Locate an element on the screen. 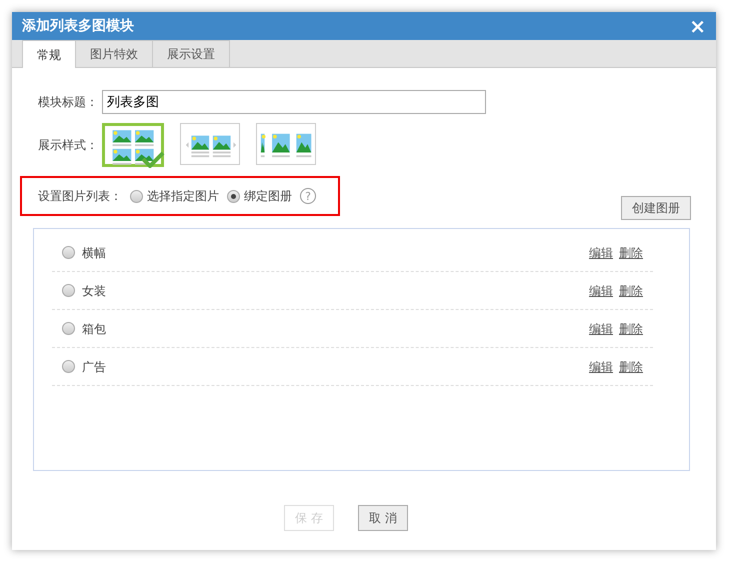 The width and height of the screenshot is (730, 565). field-label: 模块标题： is located at coordinates (68, 102).